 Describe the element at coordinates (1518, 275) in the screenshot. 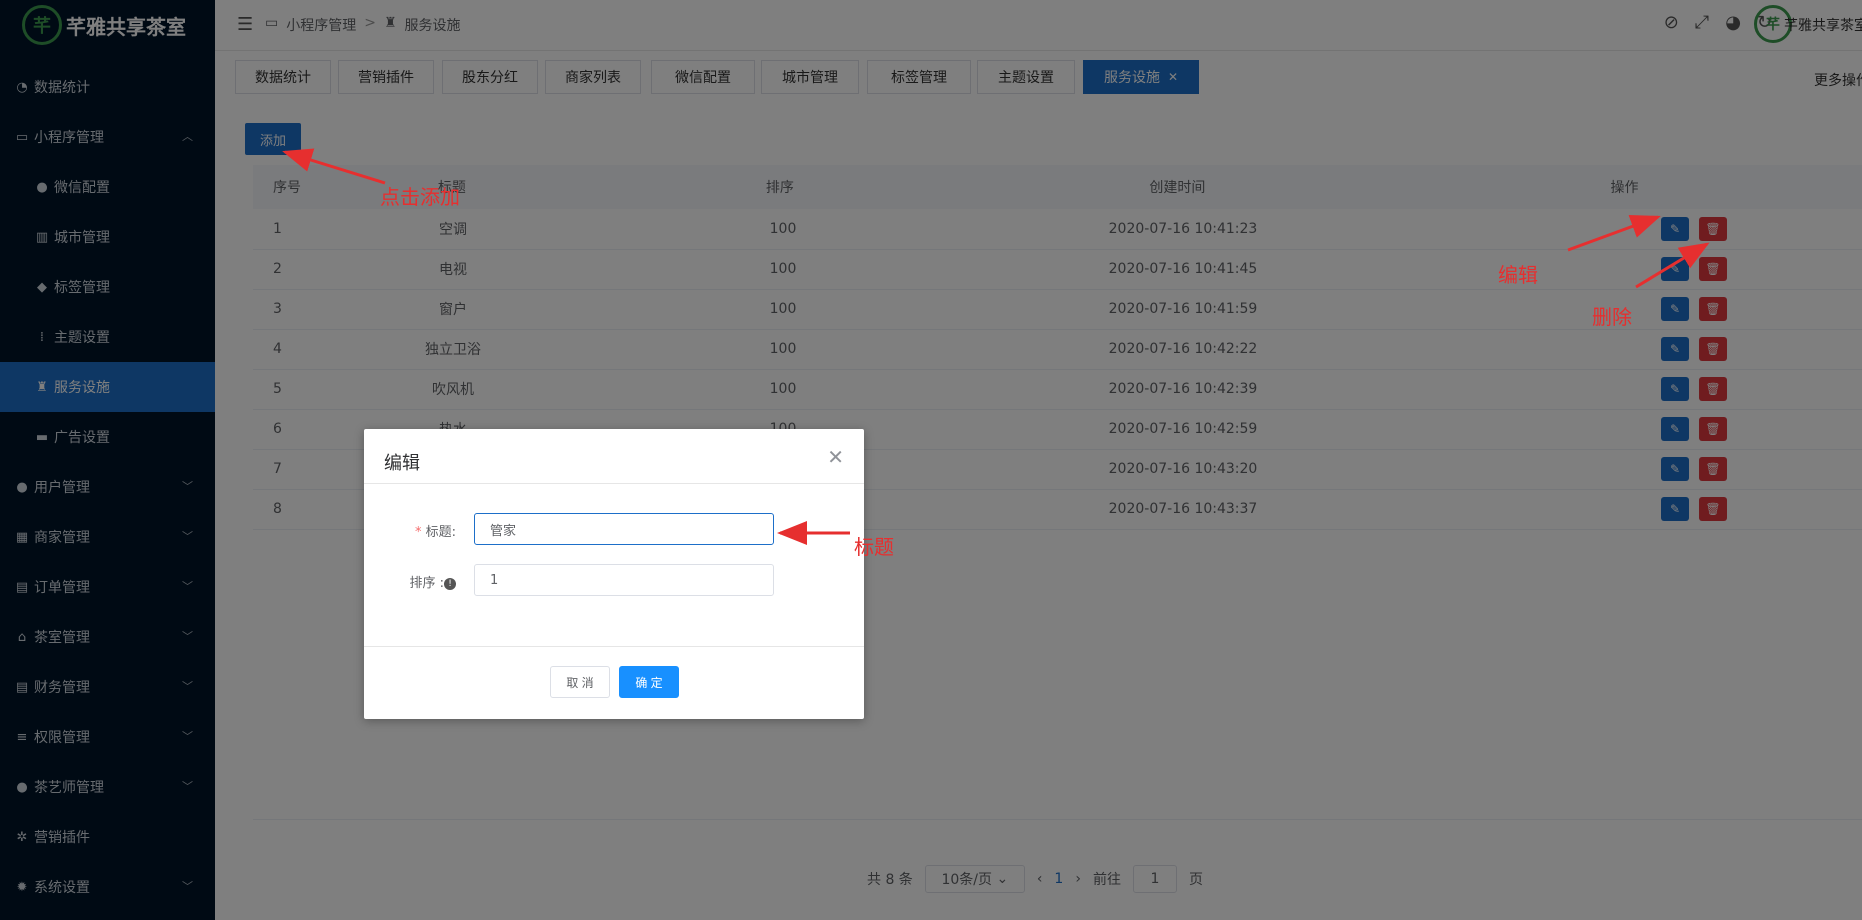

I see `annotation-edit: 编辑` at that location.